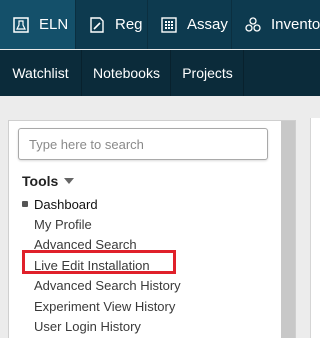 This screenshot has width=320, height=338. What do you see at coordinates (315, 228) in the screenshot?
I see `main-panel-edge` at bounding box center [315, 228].